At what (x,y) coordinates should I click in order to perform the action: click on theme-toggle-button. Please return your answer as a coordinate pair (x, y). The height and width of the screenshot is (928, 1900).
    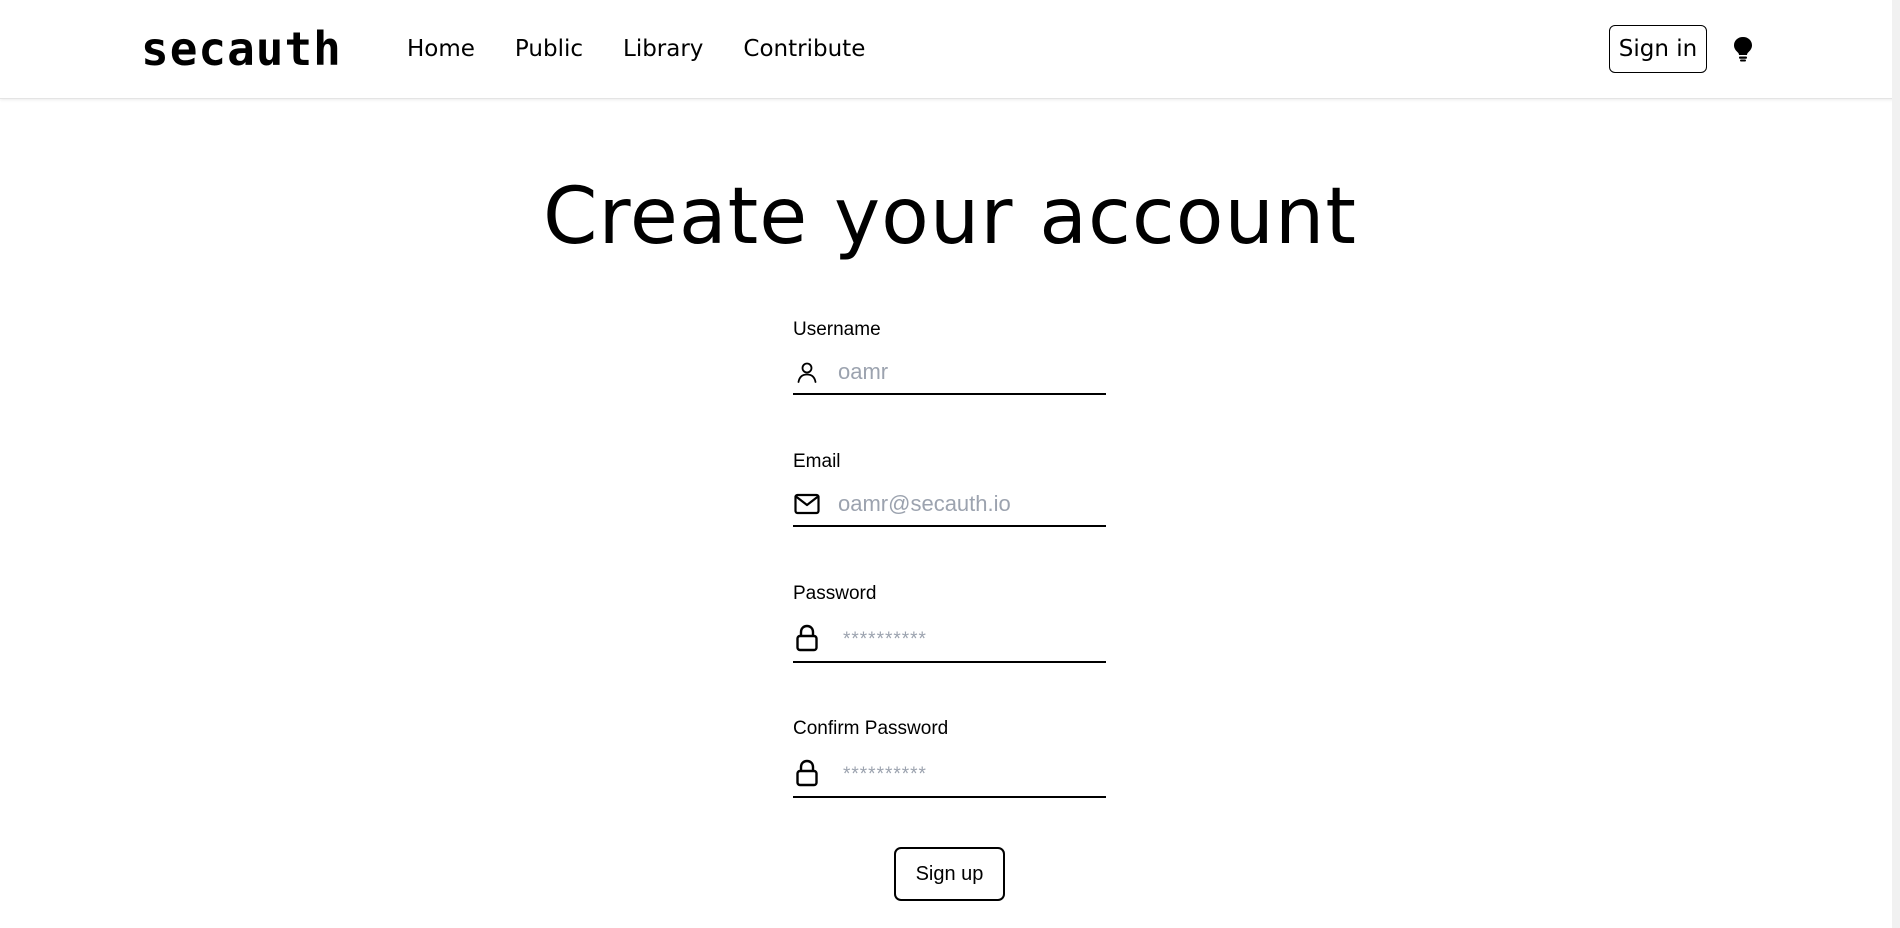
    Looking at the image, I should click on (1743, 49).